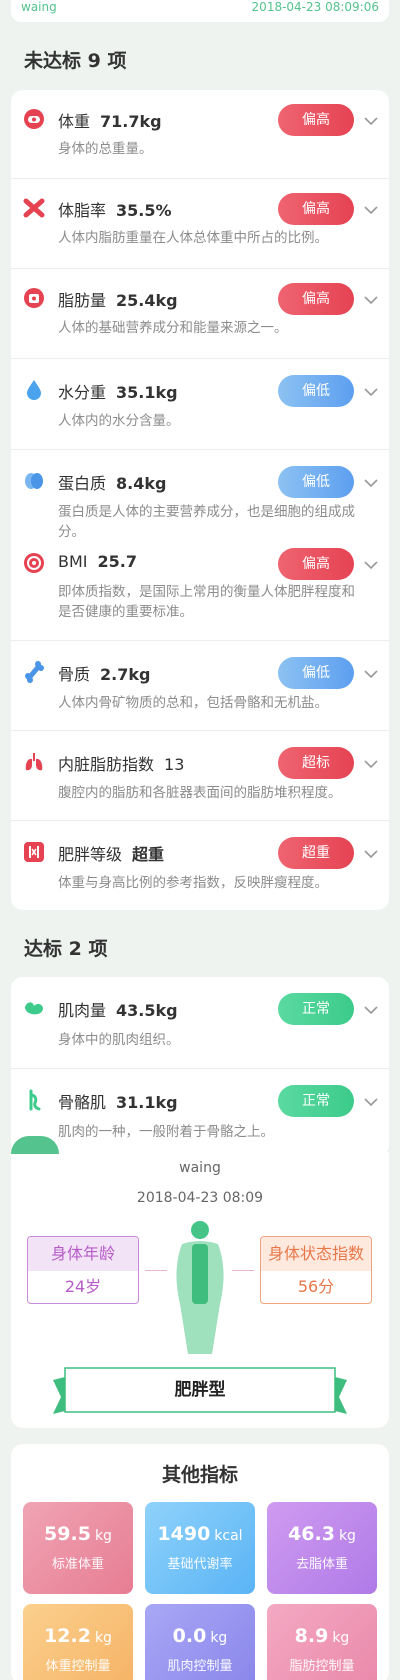 This screenshot has width=400, height=1680. I want to click on metric-name-obesity-level: 肥胖等级 超重, so click(111, 854).